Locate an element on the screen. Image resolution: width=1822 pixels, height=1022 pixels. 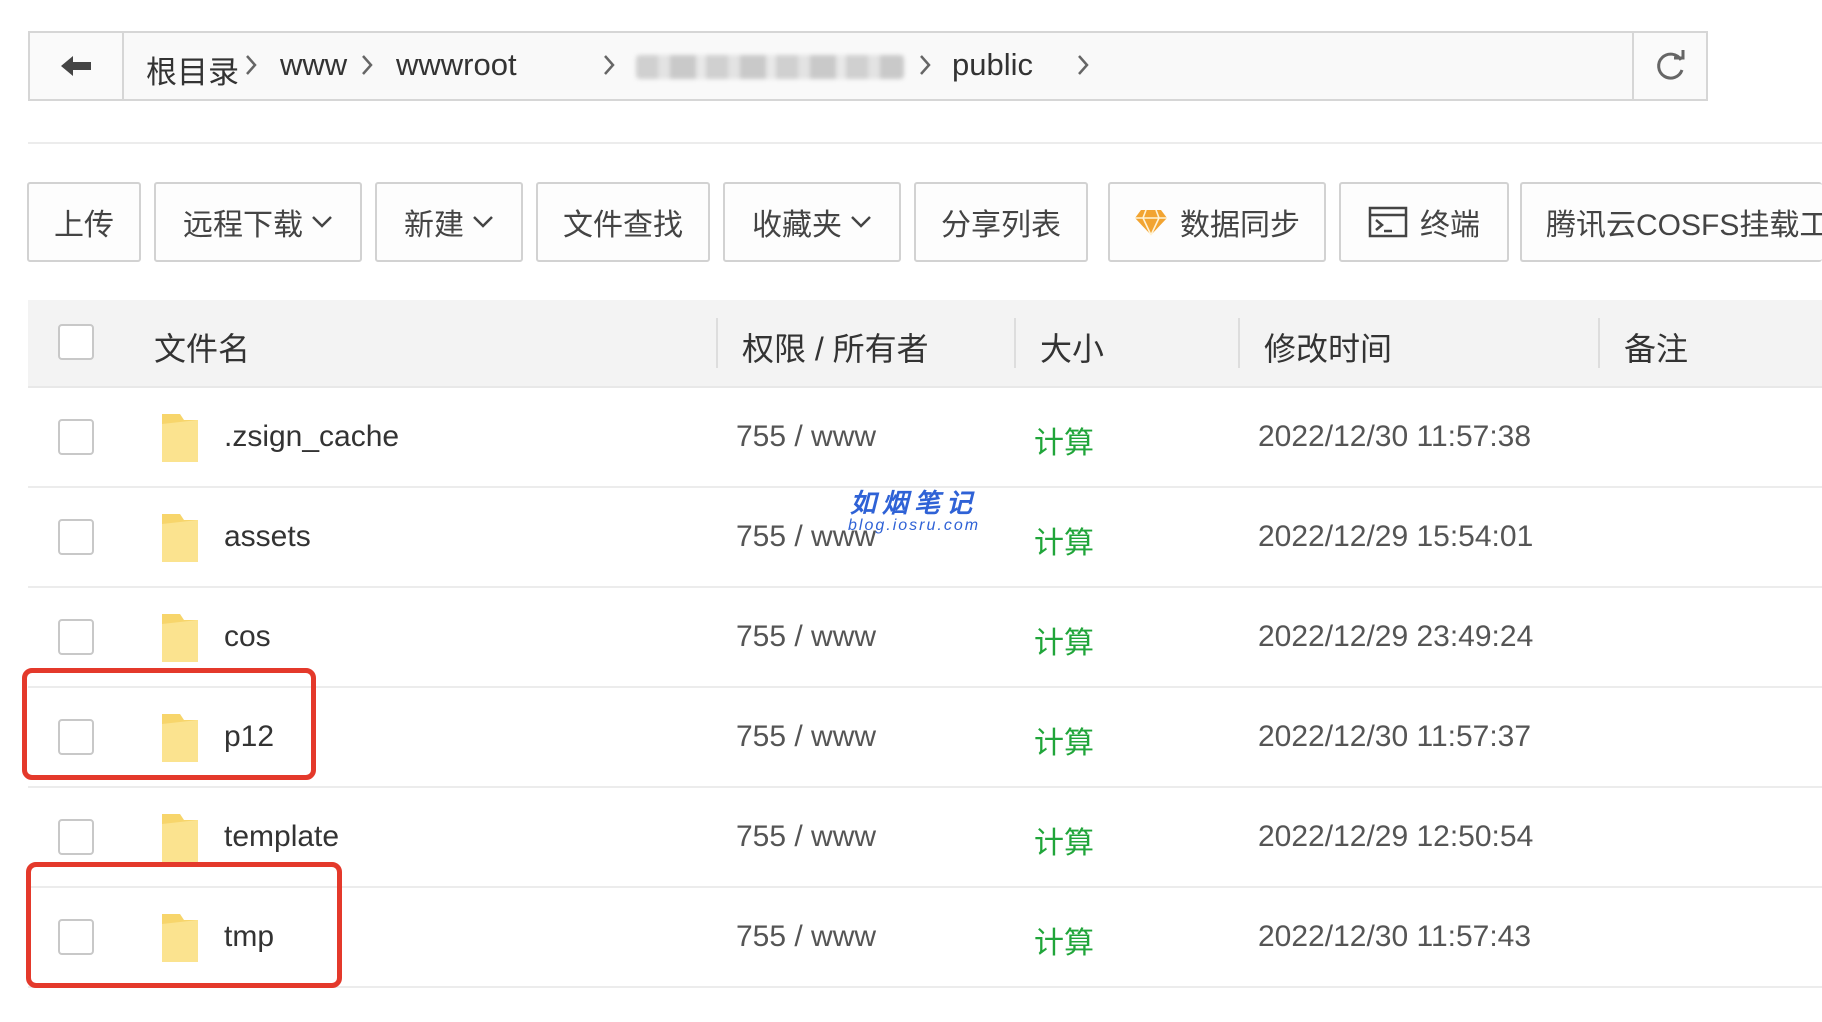
highlight-box-p12 is located at coordinates (169, 724).